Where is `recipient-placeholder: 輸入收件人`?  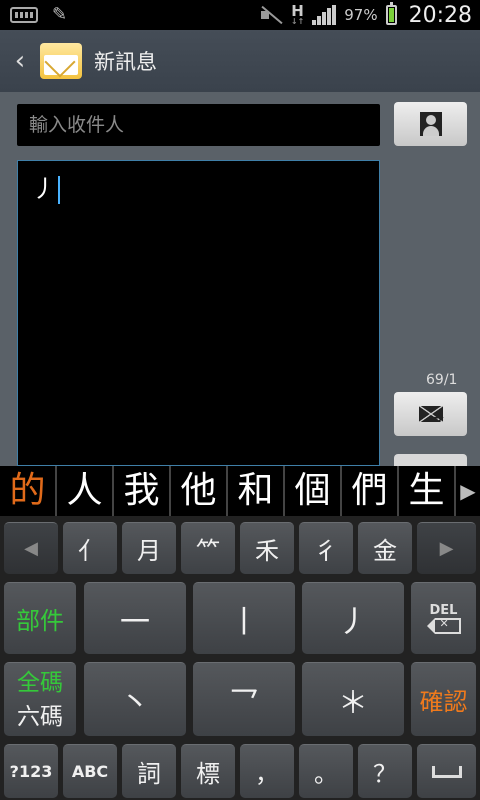 recipient-placeholder: 輸入收件人 is located at coordinates (77, 125).